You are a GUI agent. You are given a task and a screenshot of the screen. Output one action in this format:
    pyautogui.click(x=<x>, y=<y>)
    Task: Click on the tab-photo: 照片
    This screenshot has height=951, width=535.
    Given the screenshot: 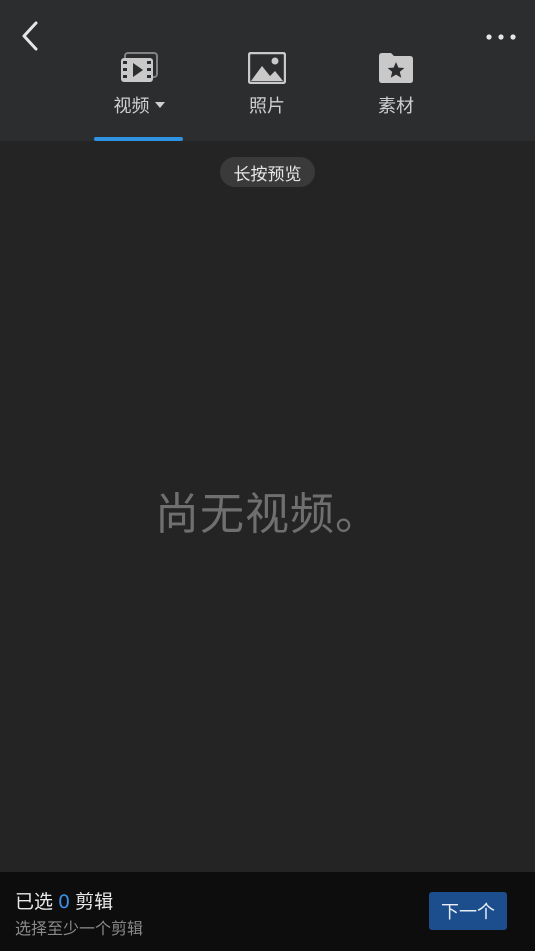 What is the action you would take?
    pyautogui.click(x=267, y=88)
    